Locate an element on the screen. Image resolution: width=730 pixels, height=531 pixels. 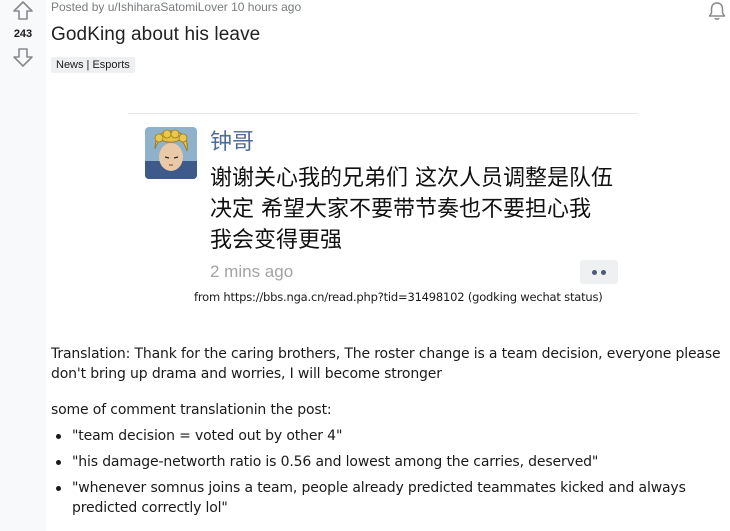
wechat-timestamp: 2 mins ago is located at coordinates (252, 271).